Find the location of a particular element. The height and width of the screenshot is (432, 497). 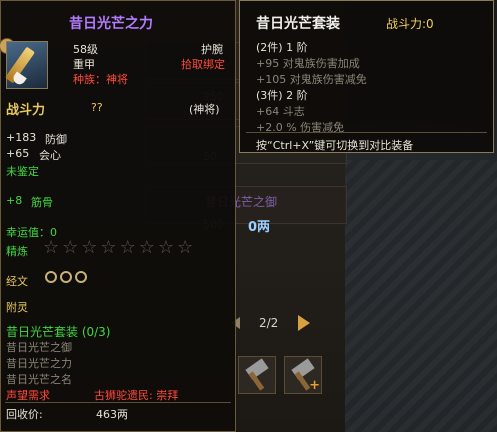

item-name: 昔日光芒之力 is located at coordinates (111, 24).